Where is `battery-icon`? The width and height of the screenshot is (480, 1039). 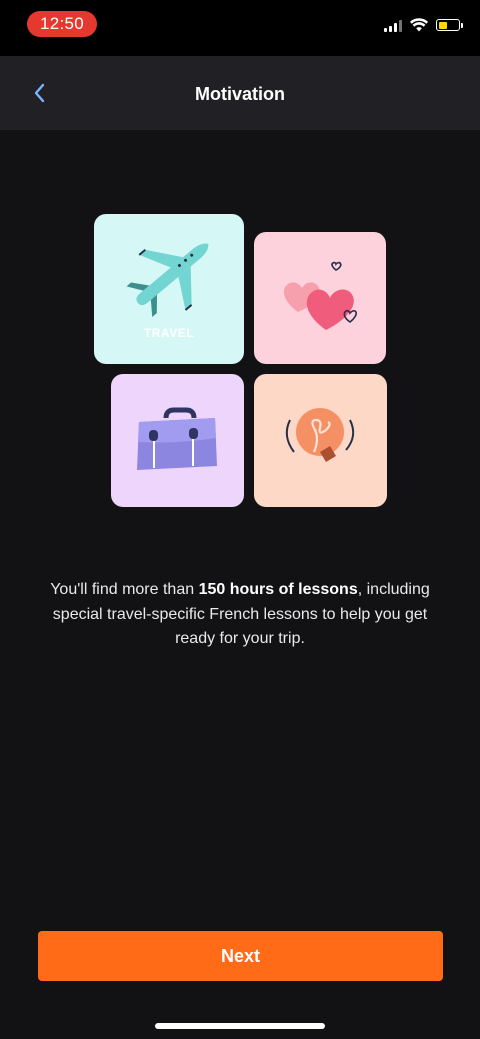
battery-icon is located at coordinates (449, 25).